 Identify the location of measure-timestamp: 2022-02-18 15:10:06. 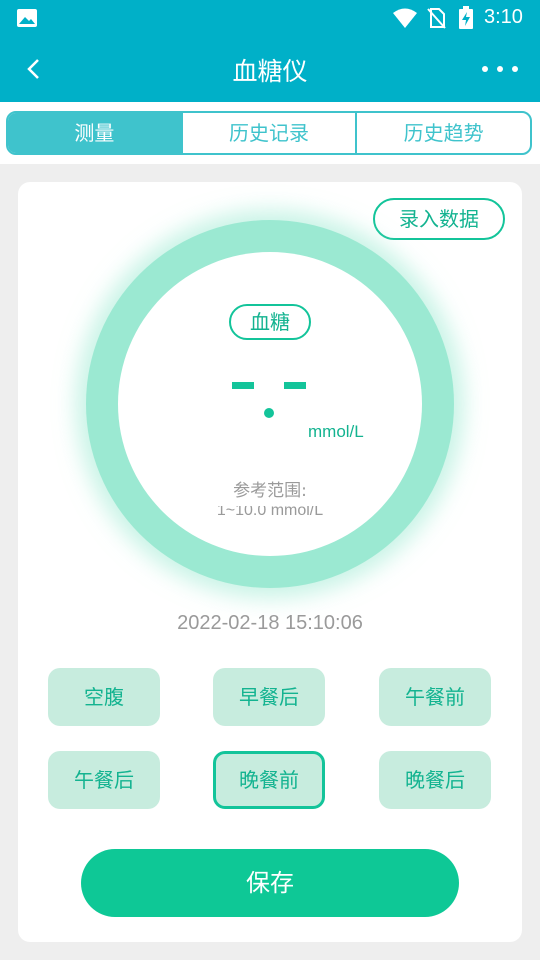
(270, 623).